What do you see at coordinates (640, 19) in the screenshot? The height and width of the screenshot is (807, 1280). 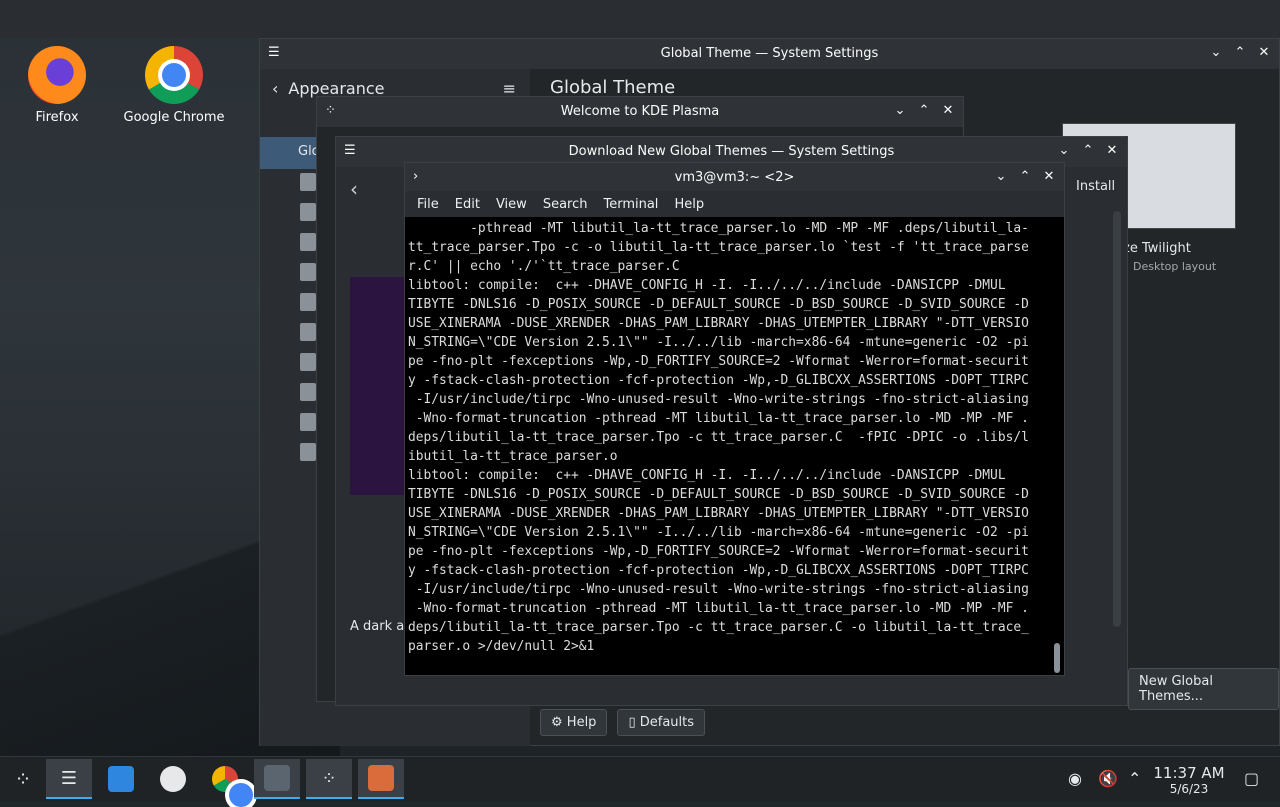 I see `top-strip` at bounding box center [640, 19].